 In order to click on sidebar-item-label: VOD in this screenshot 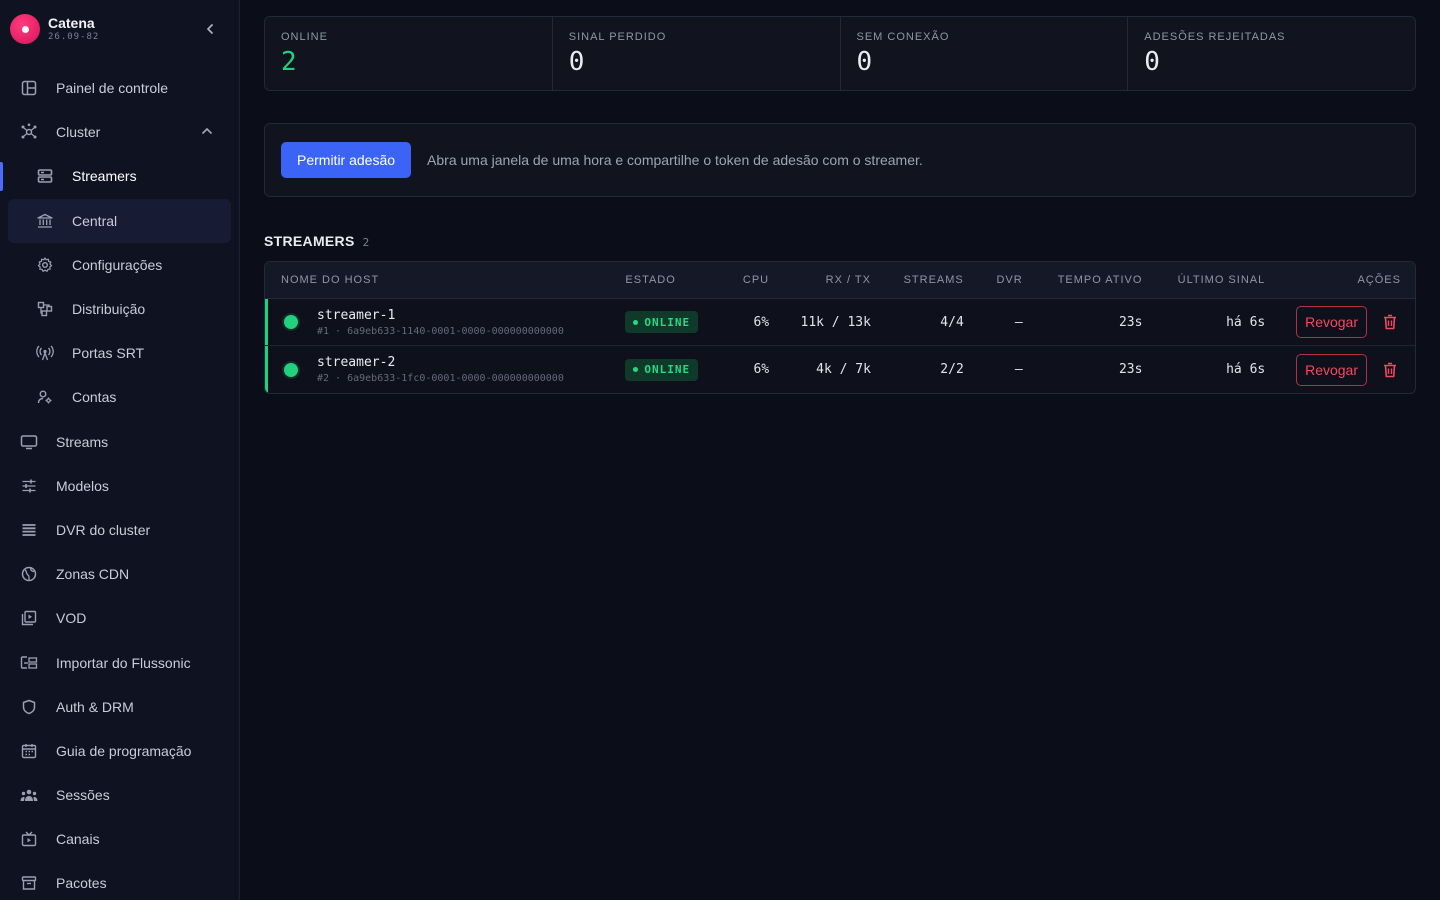, I will do `click(71, 618)`.